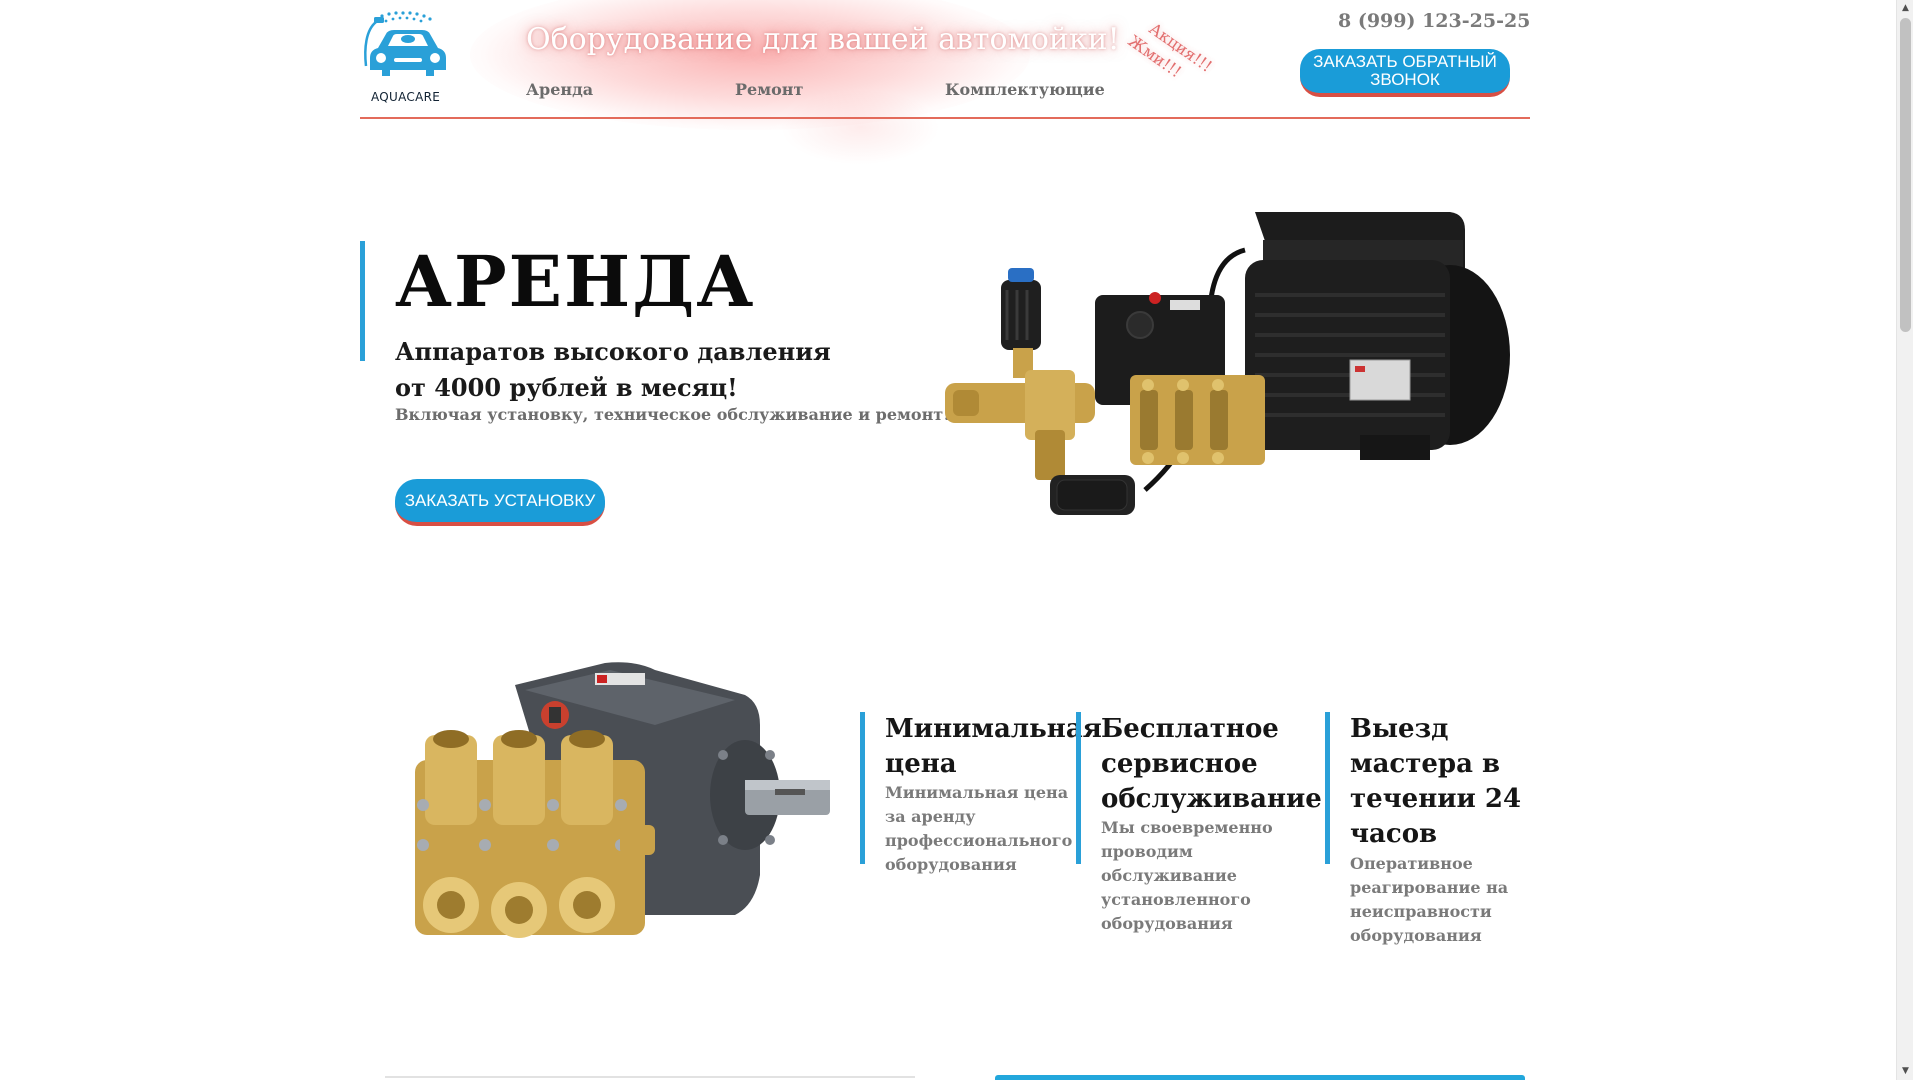  What do you see at coordinates (1260, 1077) in the screenshot?
I see `section-divider-right` at bounding box center [1260, 1077].